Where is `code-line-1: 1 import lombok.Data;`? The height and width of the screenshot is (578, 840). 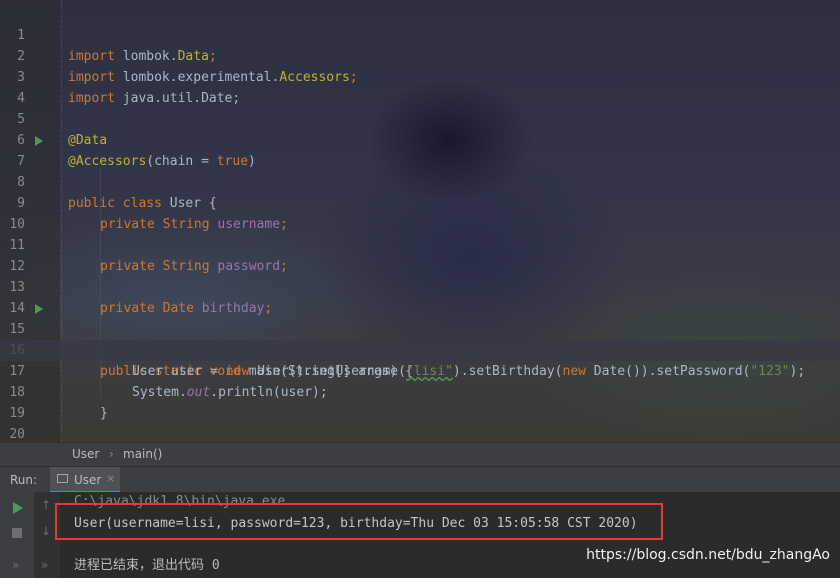 code-line-1: 1 import lombok.Data; is located at coordinates (420, 34).